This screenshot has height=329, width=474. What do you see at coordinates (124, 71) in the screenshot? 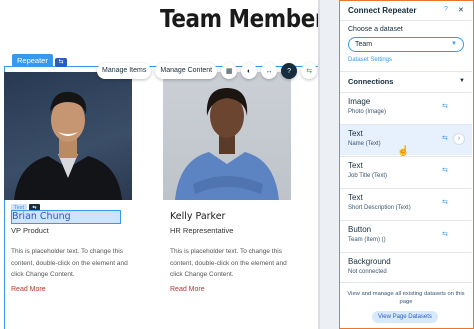
I see `manage-items-button: Manage Items` at bounding box center [124, 71].